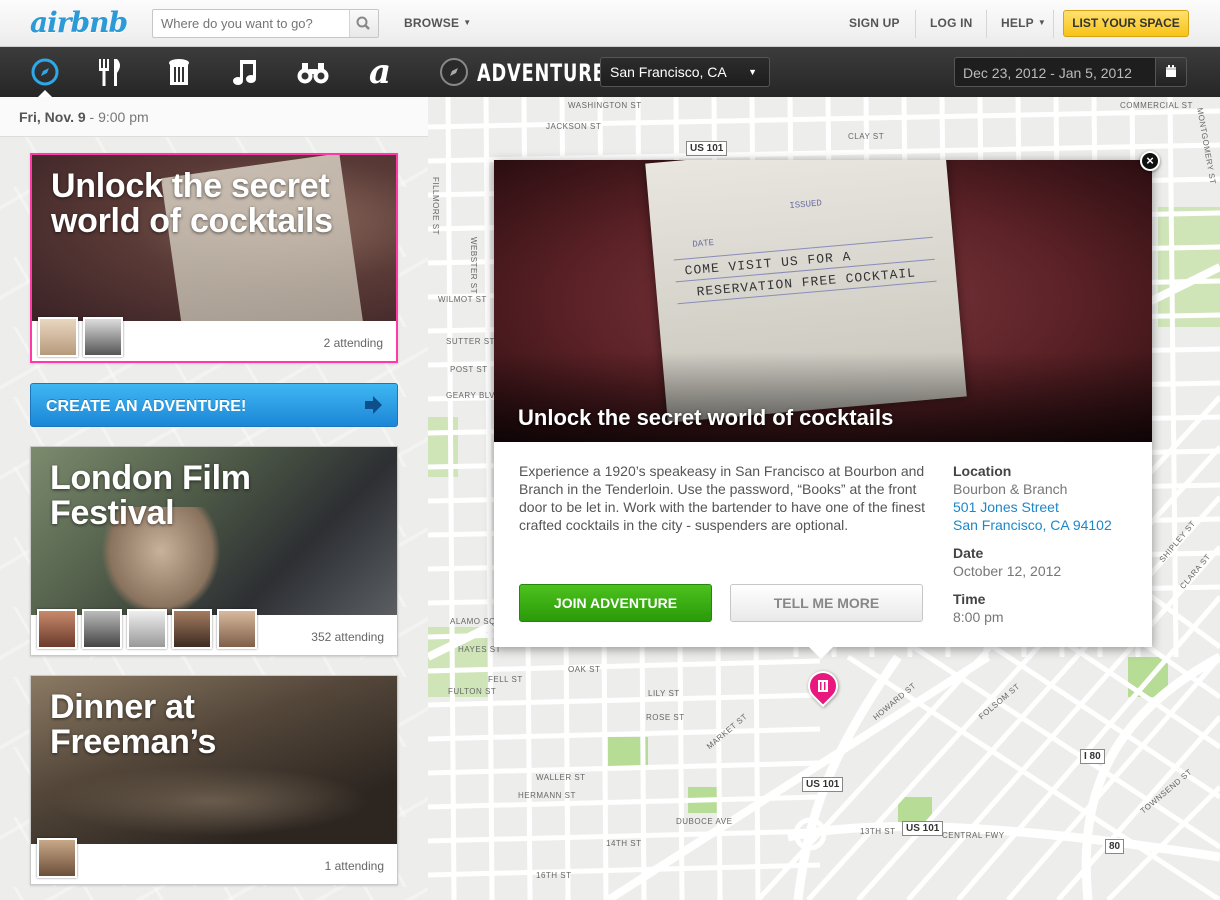 Image resolution: width=1220 pixels, height=900 pixels. I want to click on search-box, so click(265, 23).